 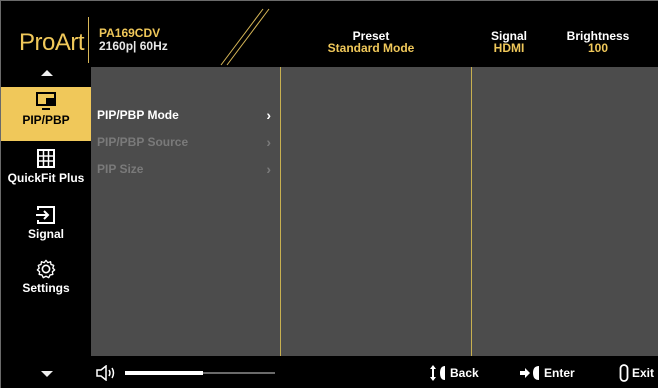 What do you see at coordinates (187, 169) in the screenshot?
I see `menu-item-pip-size: PIP Size ›` at bounding box center [187, 169].